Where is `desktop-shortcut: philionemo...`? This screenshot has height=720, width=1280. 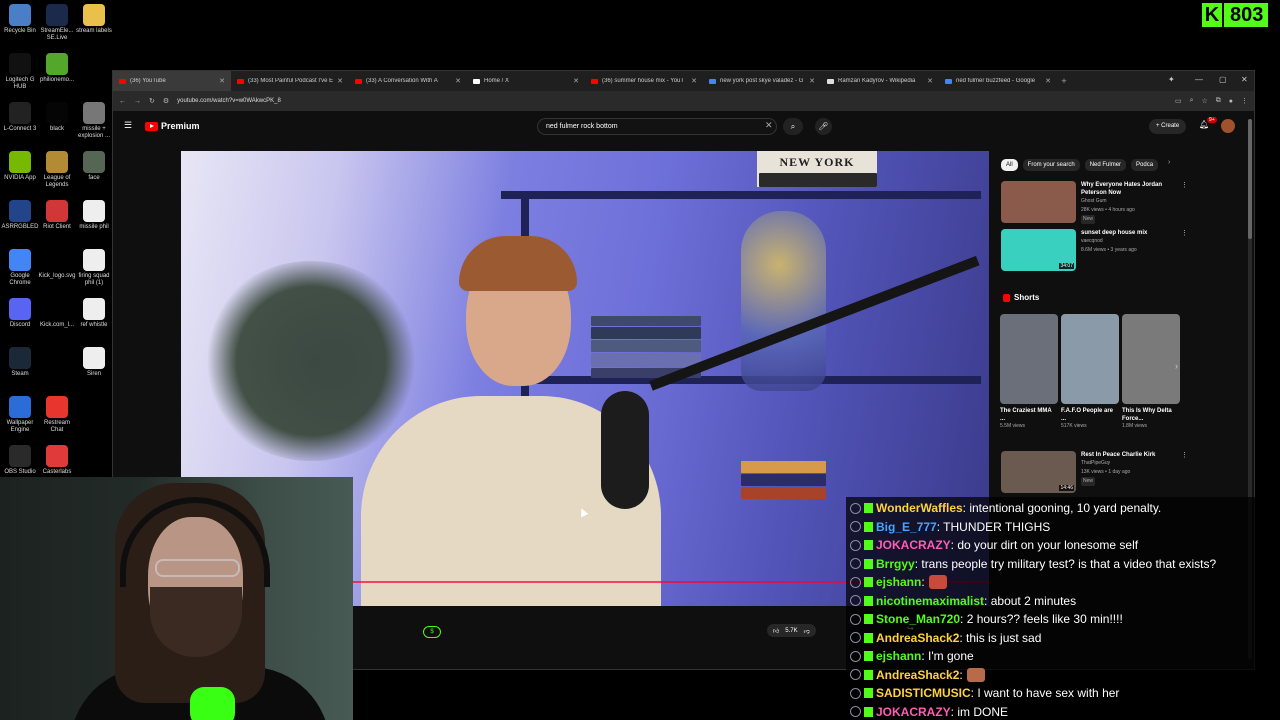 desktop-shortcut: philionemo... is located at coordinates (57, 68).